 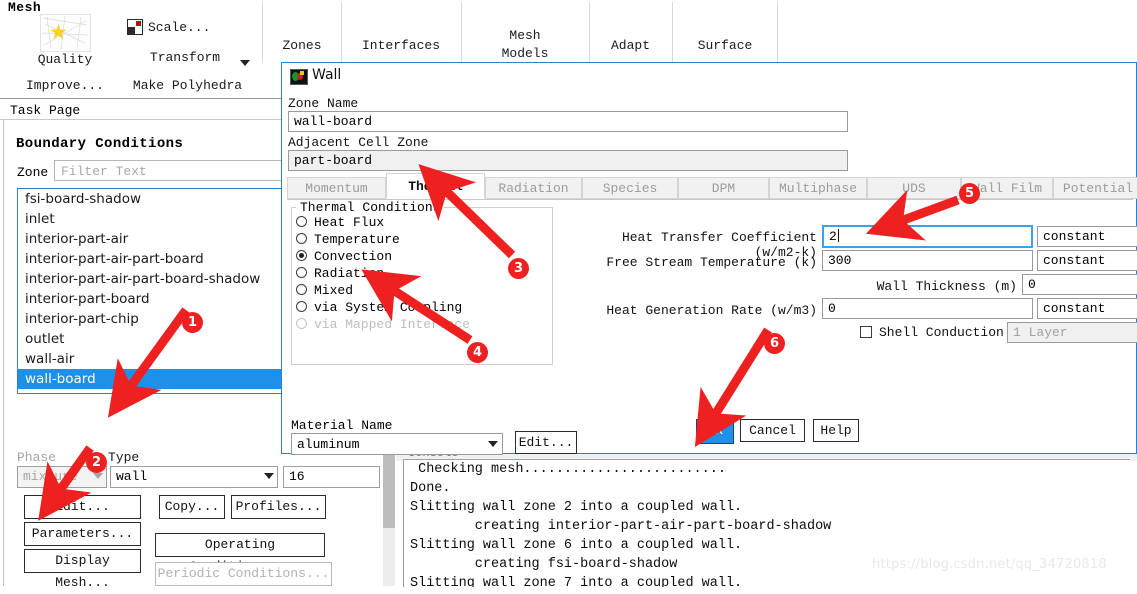 What do you see at coordinates (25, 7) in the screenshot?
I see `ribbon-title: Mesh` at bounding box center [25, 7].